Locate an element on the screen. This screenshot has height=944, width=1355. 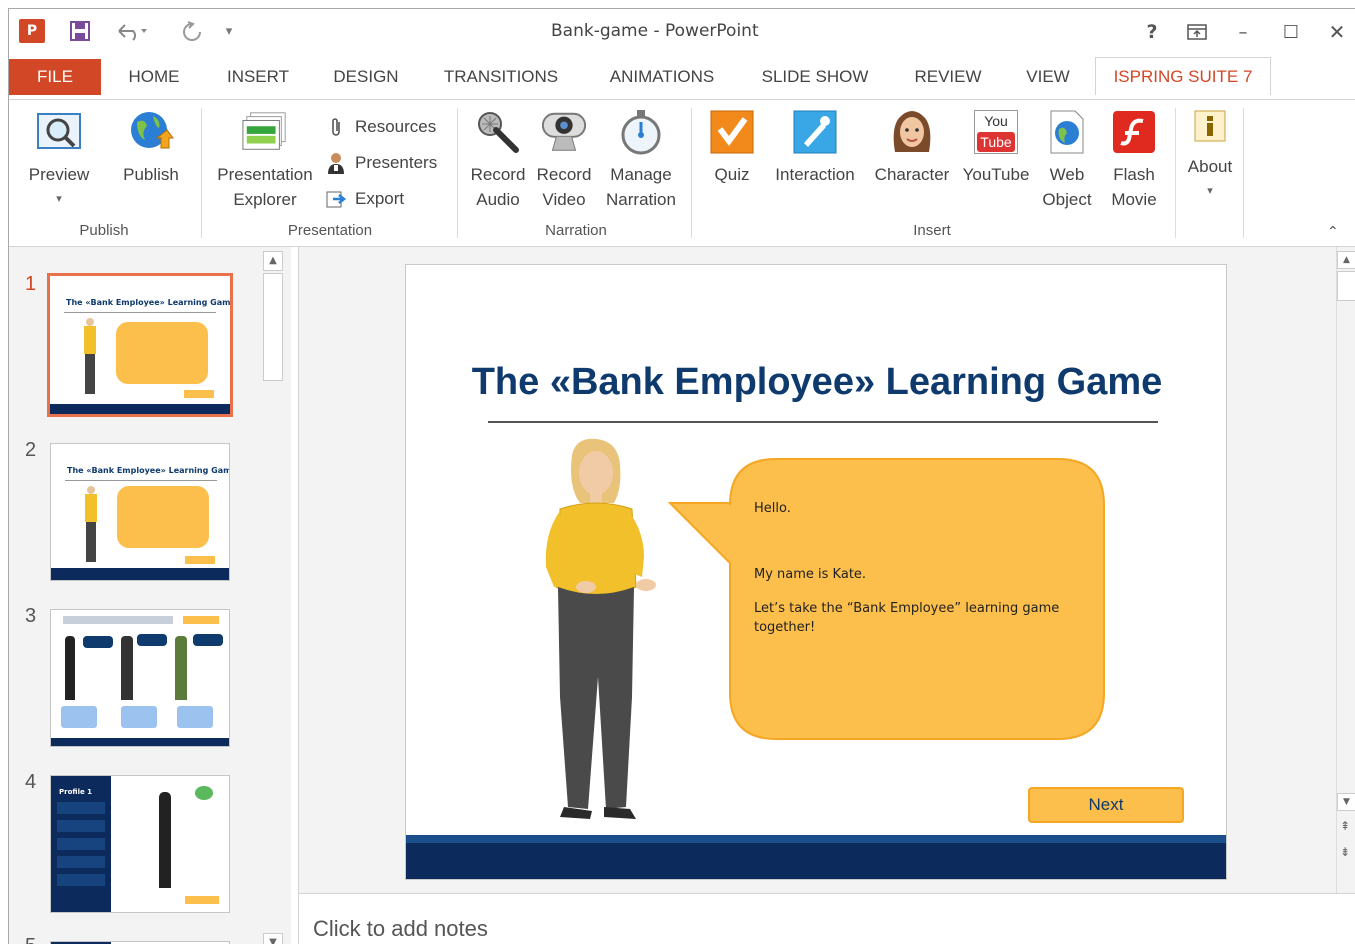
export-icon is located at coordinates (336, 199).